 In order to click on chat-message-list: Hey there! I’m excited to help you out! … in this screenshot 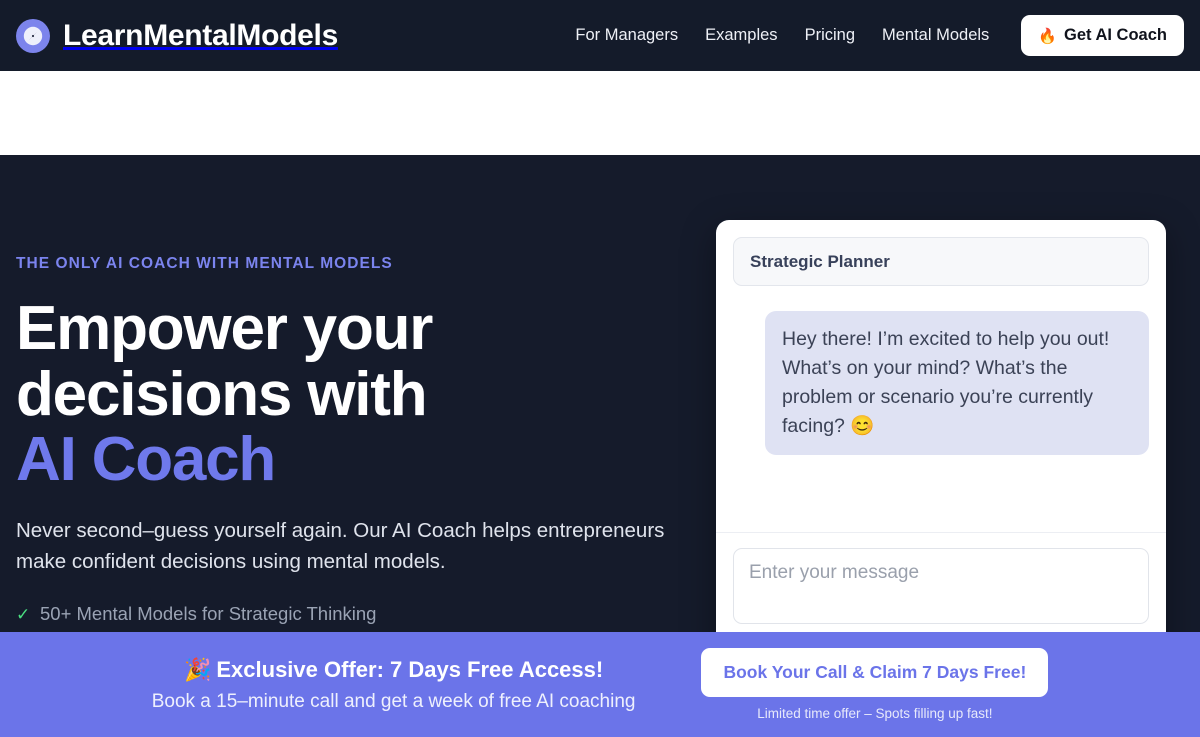, I will do `click(941, 409)`.